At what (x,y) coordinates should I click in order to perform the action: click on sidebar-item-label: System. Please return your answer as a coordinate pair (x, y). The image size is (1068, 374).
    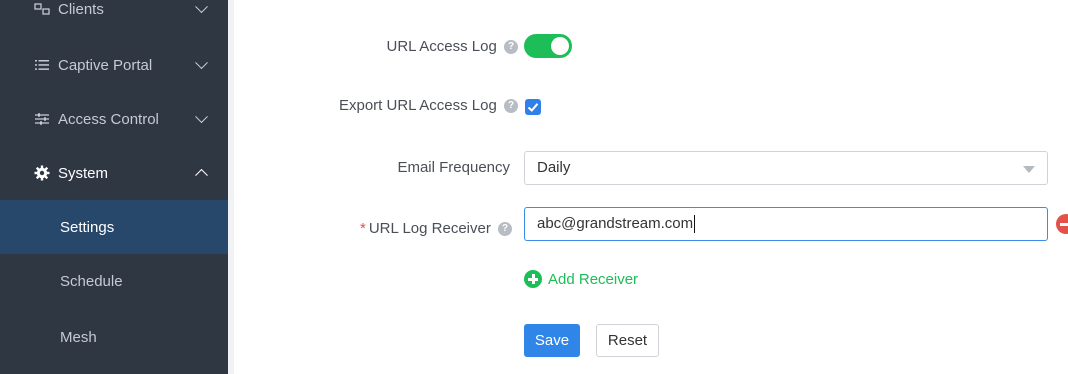
    Looking at the image, I should click on (83, 173).